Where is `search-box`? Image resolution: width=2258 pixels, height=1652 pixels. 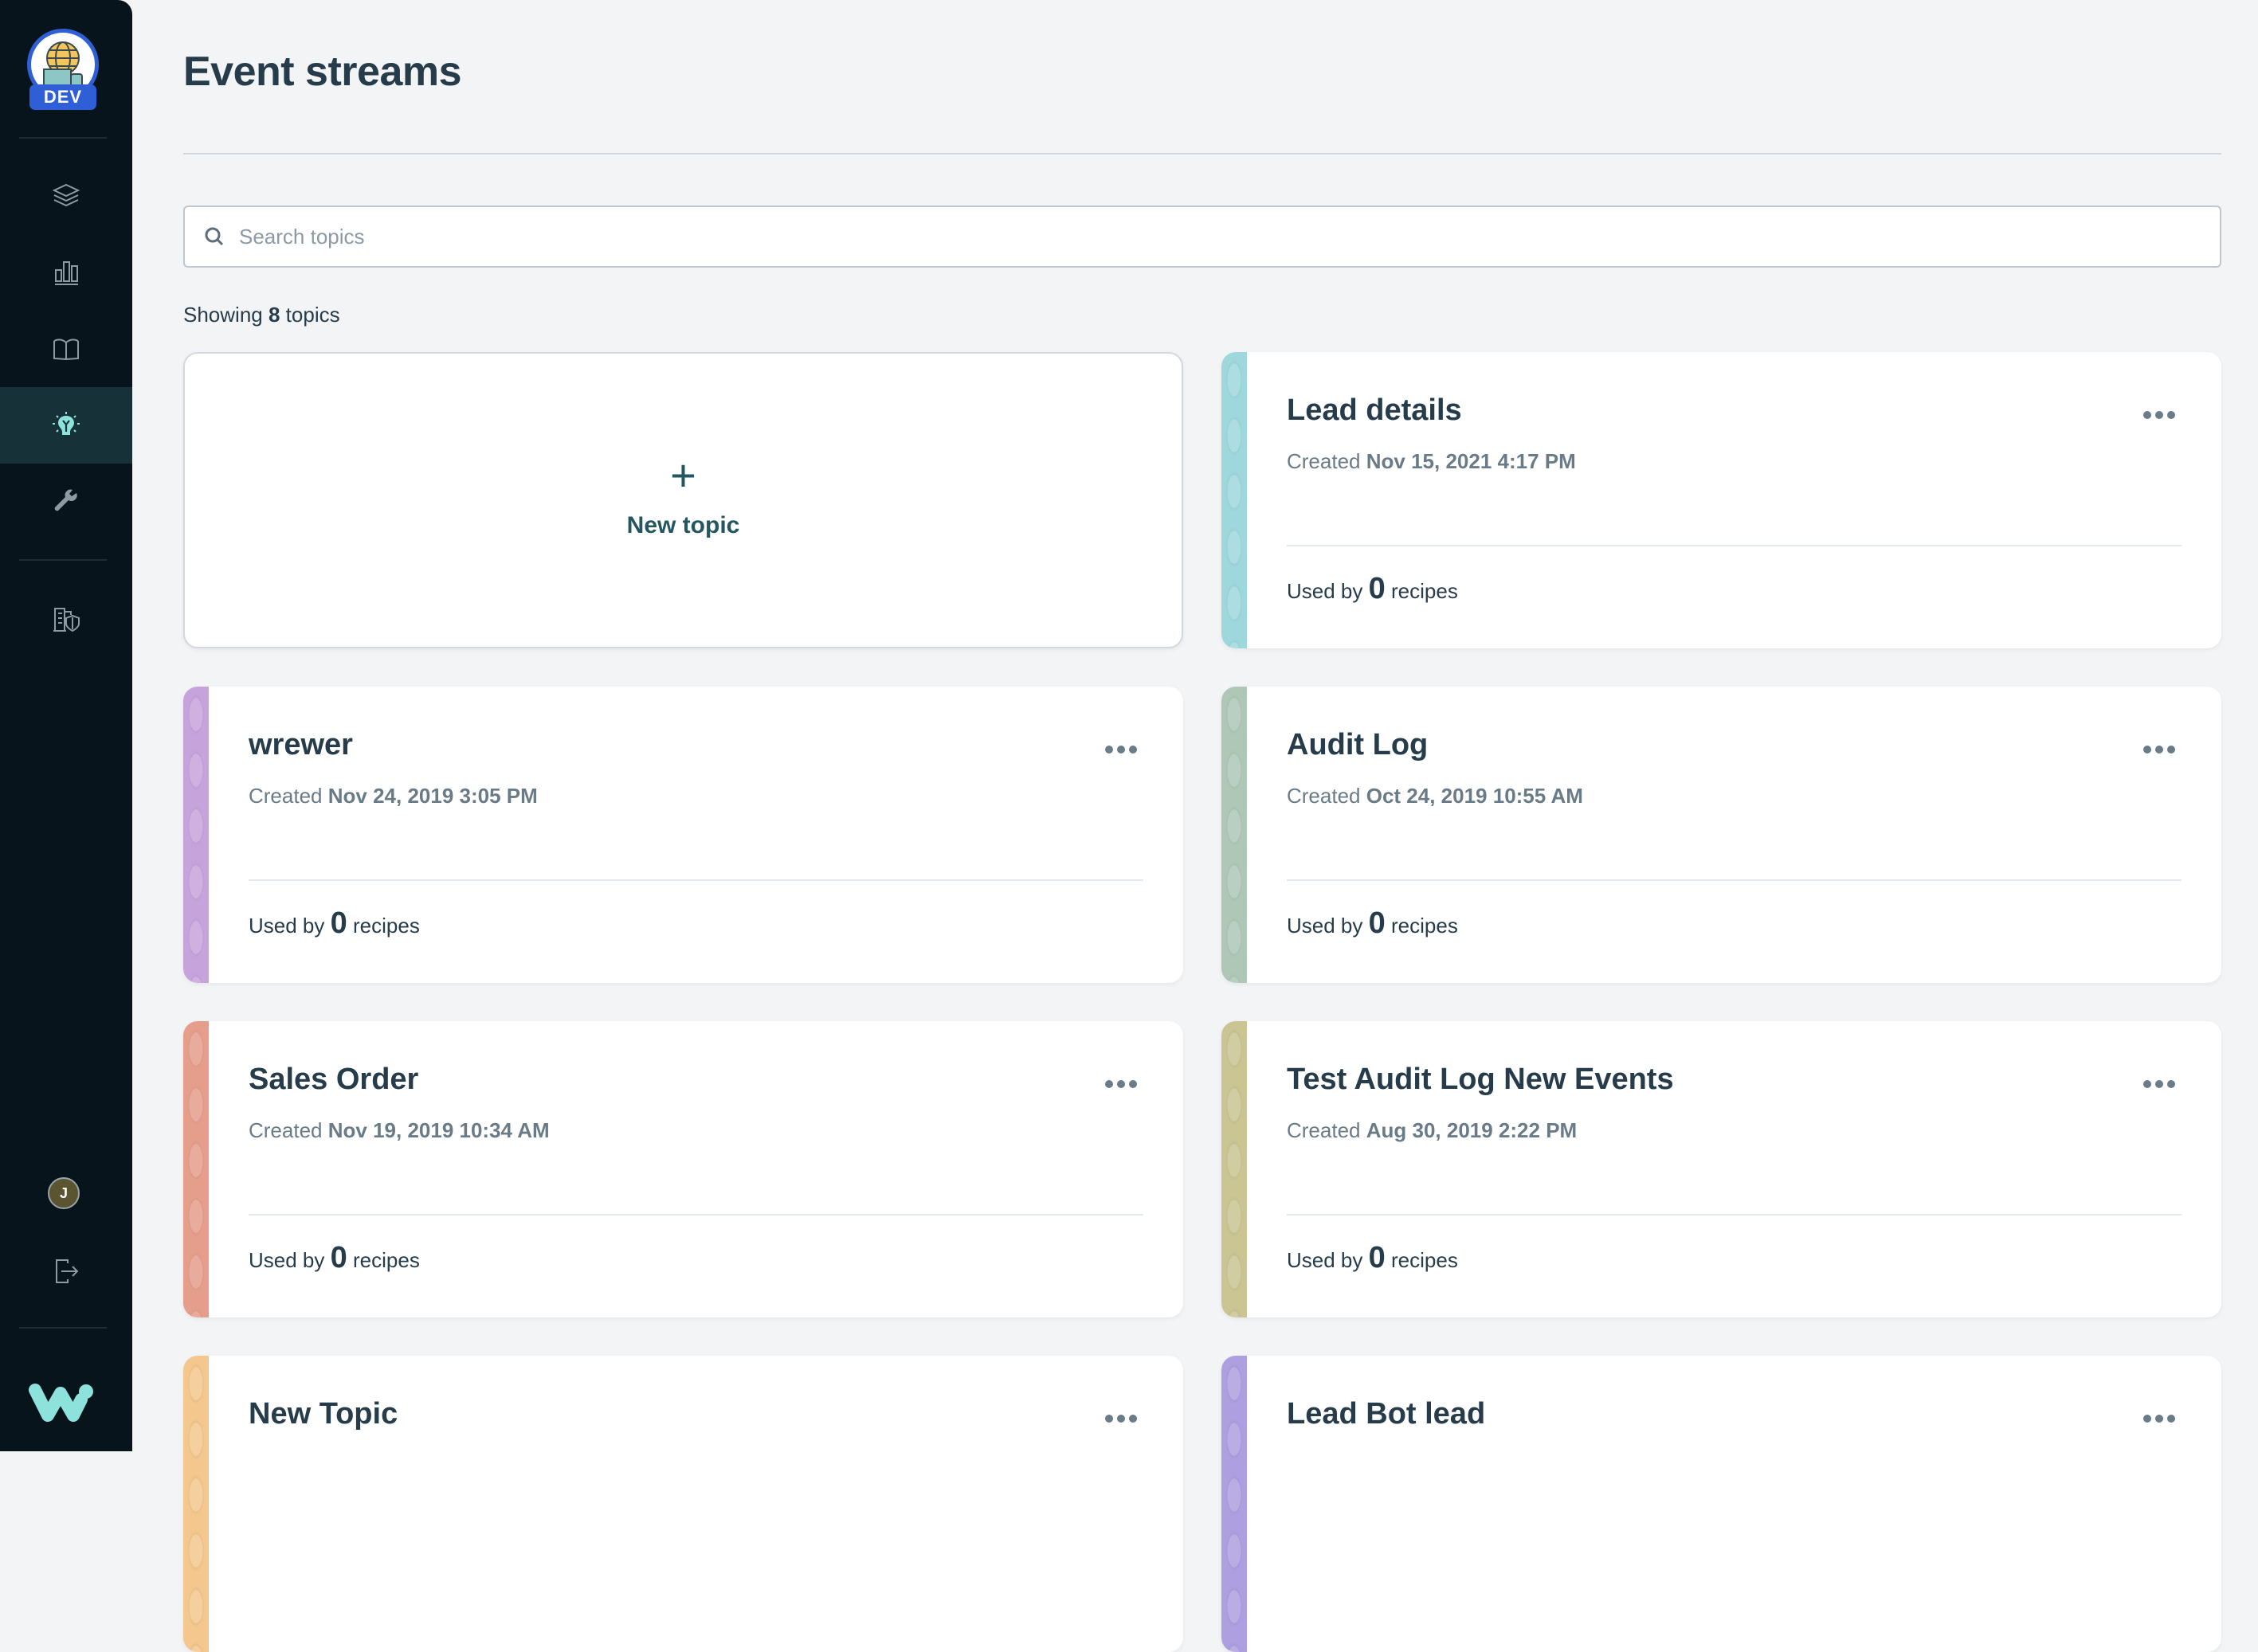 search-box is located at coordinates (1202, 237).